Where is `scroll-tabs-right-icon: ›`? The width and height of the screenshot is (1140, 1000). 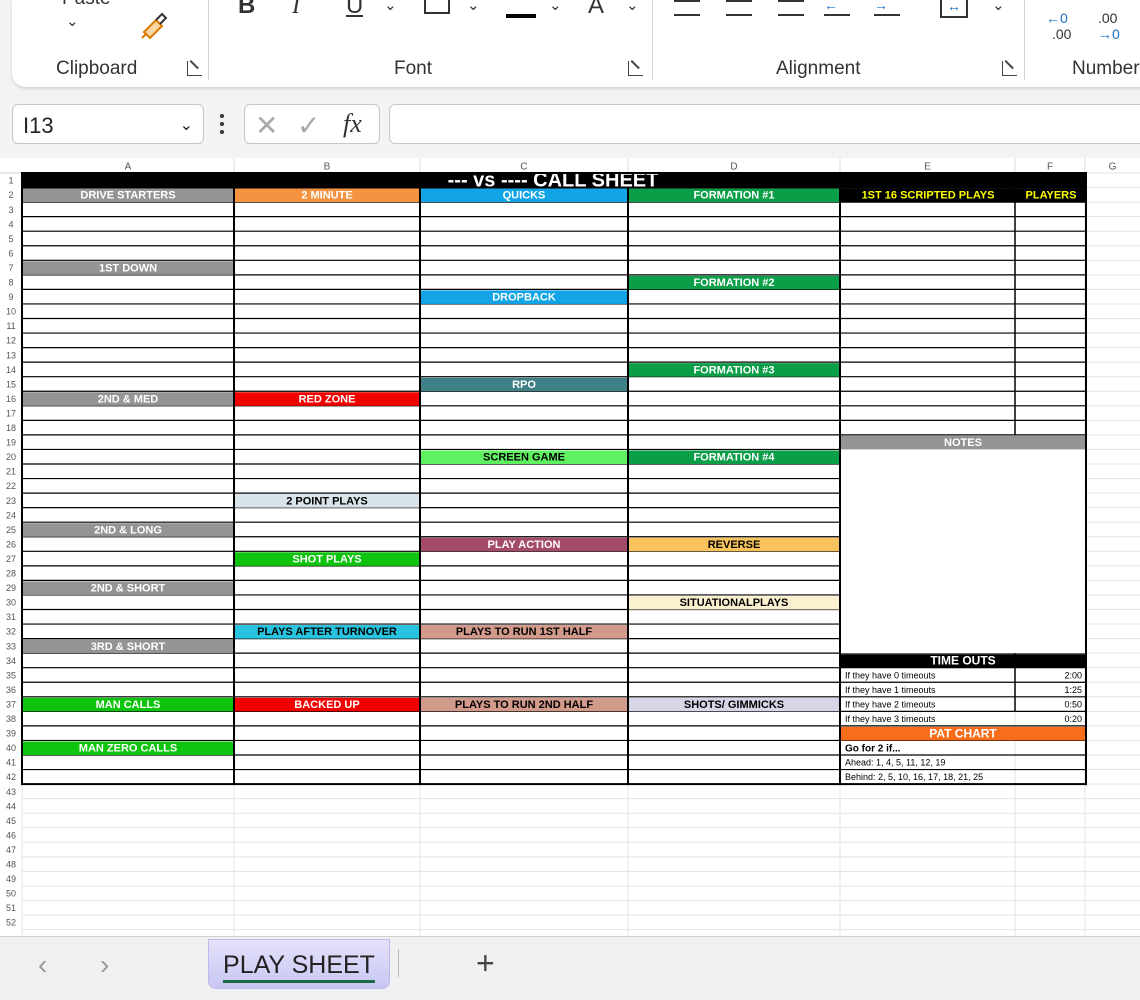
scroll-tabs-right-icon: › is located at coordinates (104, 965).